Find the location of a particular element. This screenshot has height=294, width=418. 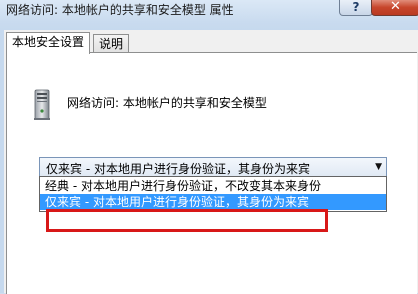

tab-label: 本地安全设置 is located at coordinates (48, 42).